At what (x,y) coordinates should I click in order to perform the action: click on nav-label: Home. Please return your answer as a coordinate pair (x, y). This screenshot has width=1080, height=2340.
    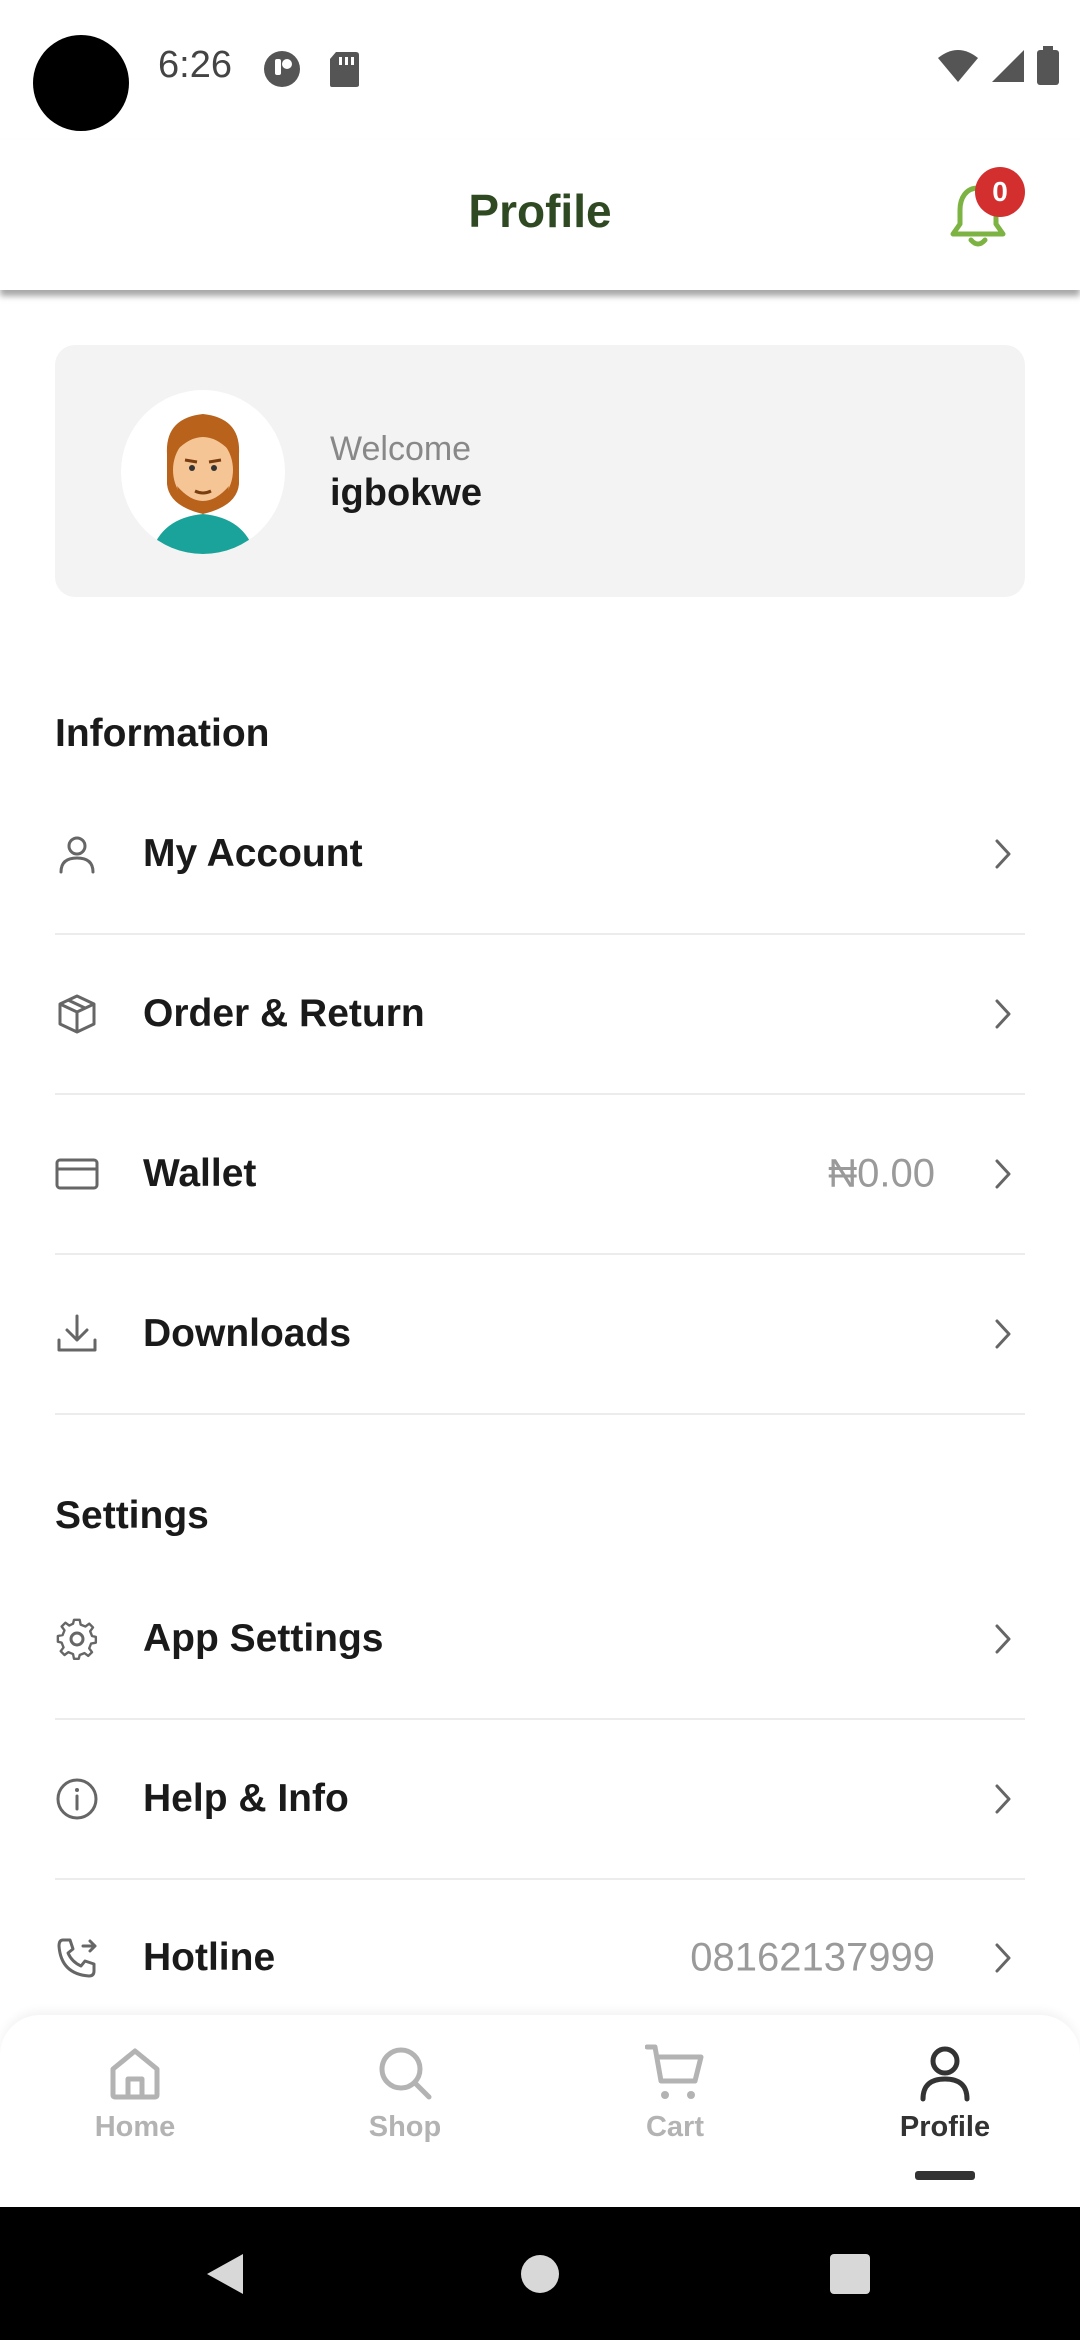
    Looking at the image, I should click on (135, 2127).